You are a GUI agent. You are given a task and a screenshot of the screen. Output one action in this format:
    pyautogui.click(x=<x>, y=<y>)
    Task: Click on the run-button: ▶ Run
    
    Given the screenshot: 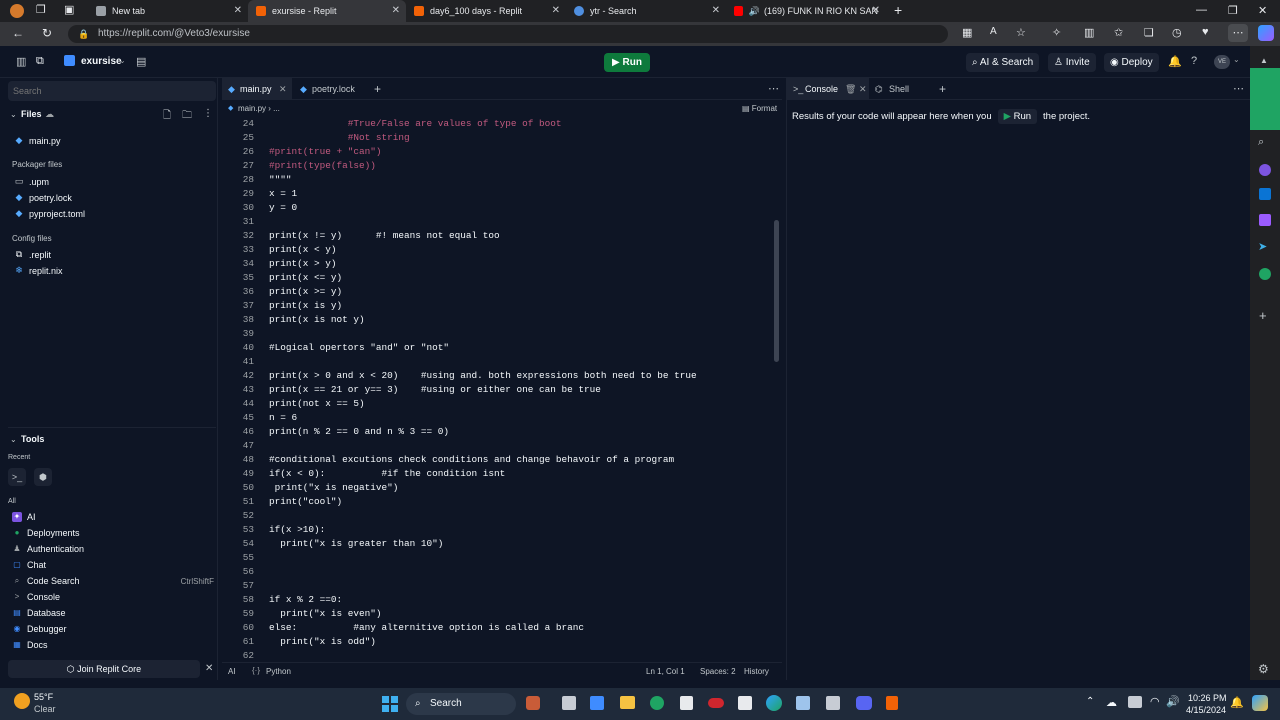 What is the action you would take?
    pyautogui.click(x=627, y=62)
    